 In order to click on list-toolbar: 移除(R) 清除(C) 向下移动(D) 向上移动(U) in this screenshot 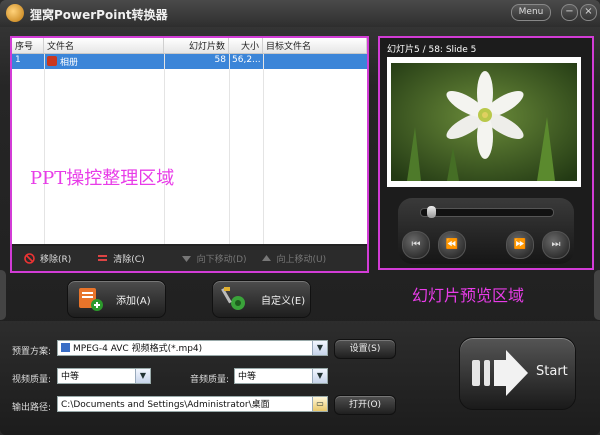, I will do `click(189, 258)`.